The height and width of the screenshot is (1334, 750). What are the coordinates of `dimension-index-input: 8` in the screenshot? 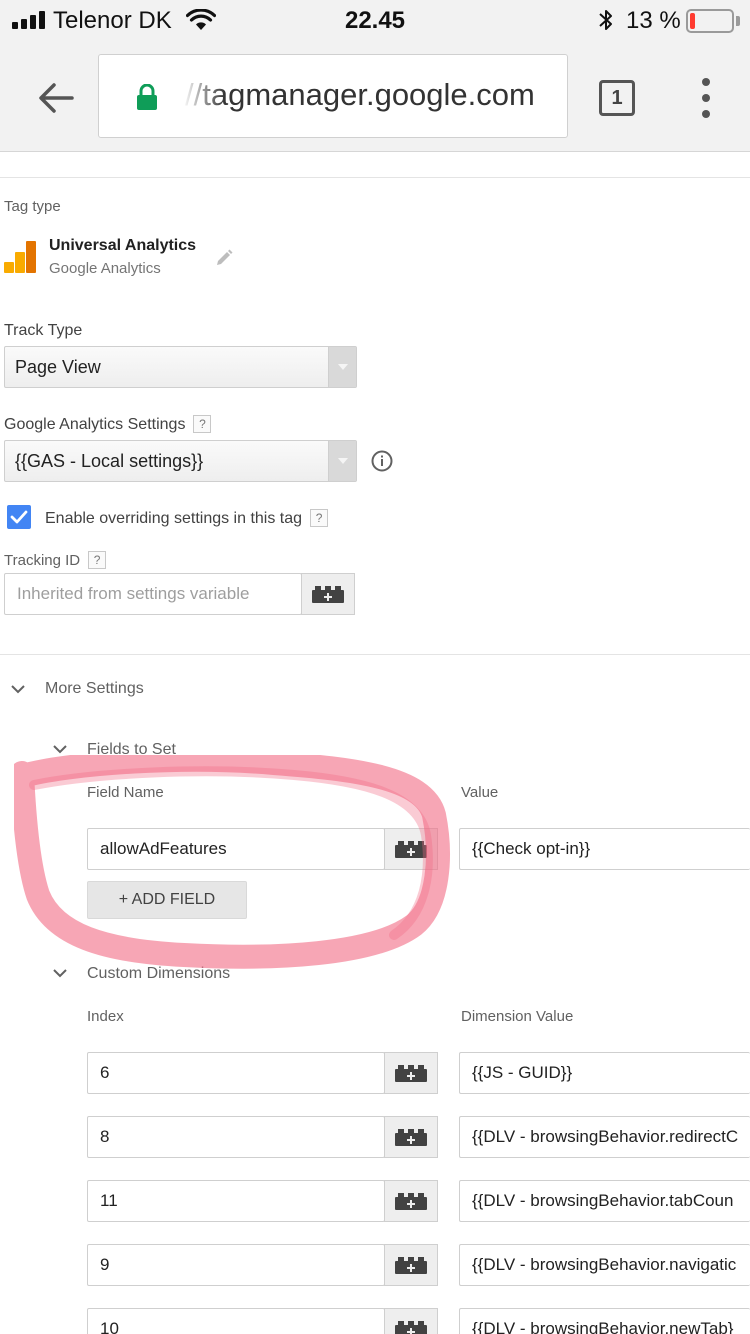 It's located at (236, 1137).